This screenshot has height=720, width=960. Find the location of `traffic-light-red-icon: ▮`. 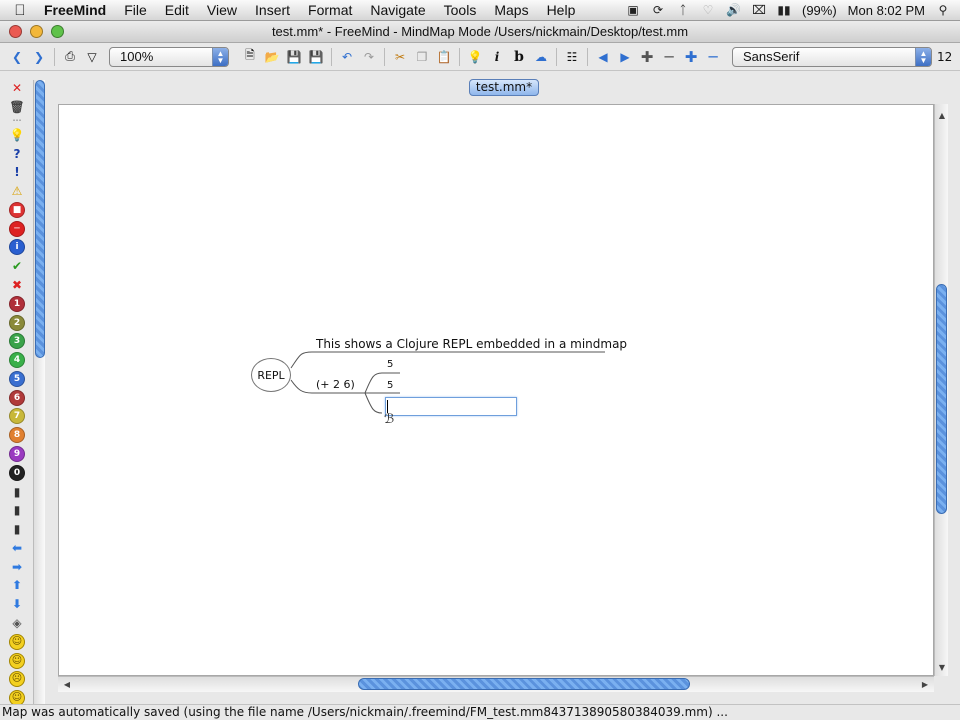

traffic-light-red-icon: ▮ is located at coordinates (17, 492).